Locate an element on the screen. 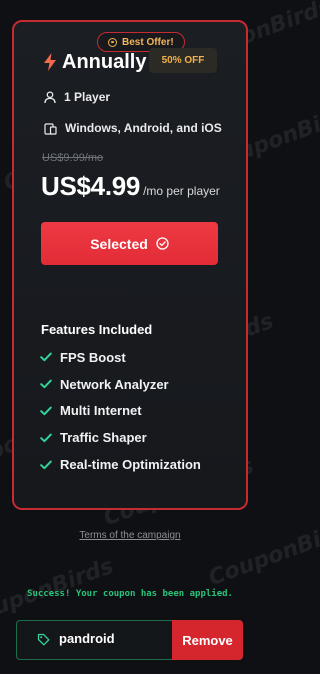  players-row: 1 Player is located at coordinates (77, 97).